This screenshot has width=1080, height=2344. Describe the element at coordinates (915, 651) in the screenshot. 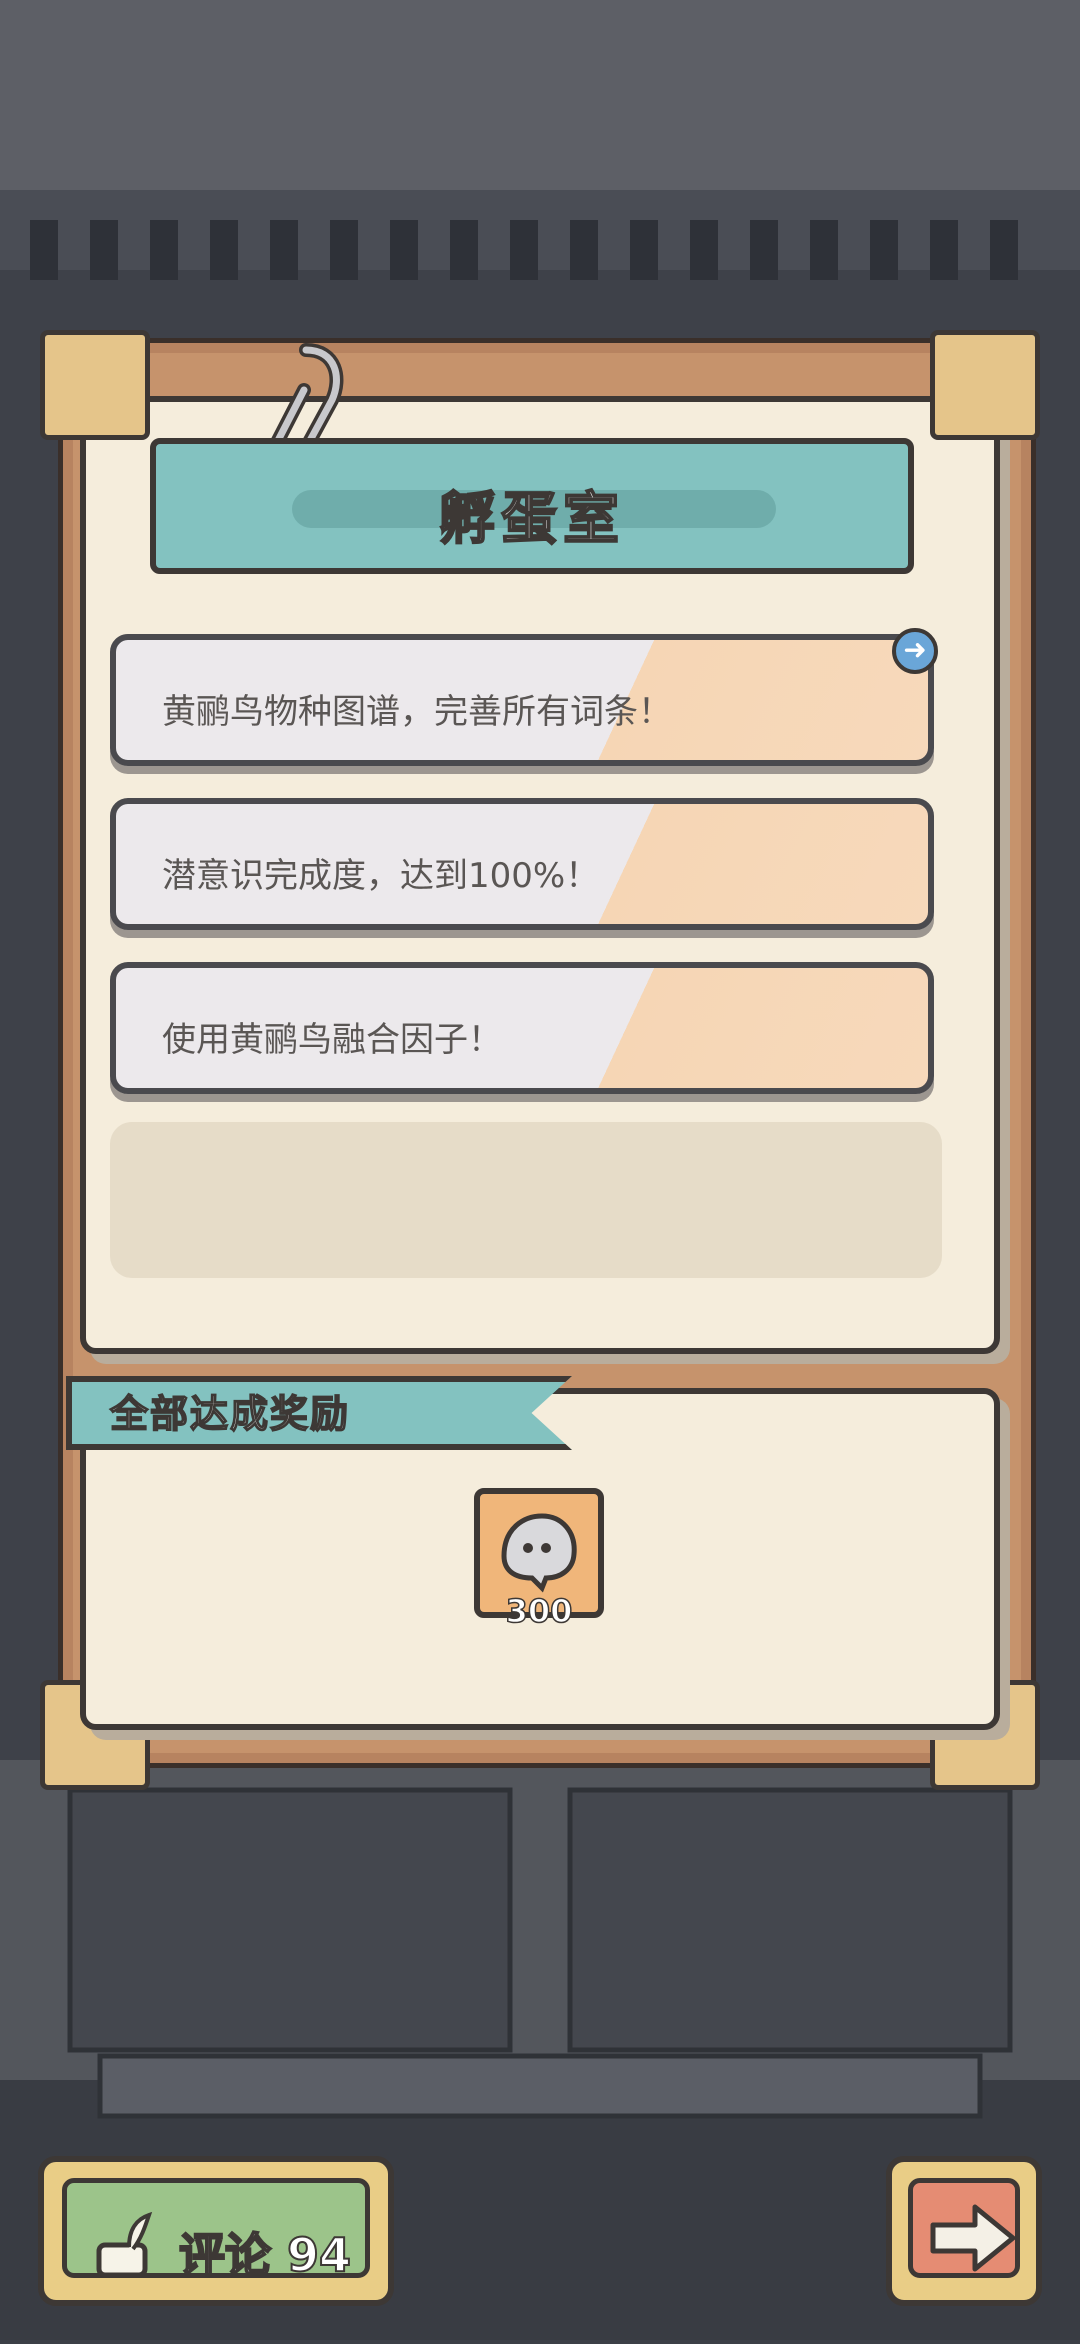

I see `arrow-info-icon: ➜` at that location.